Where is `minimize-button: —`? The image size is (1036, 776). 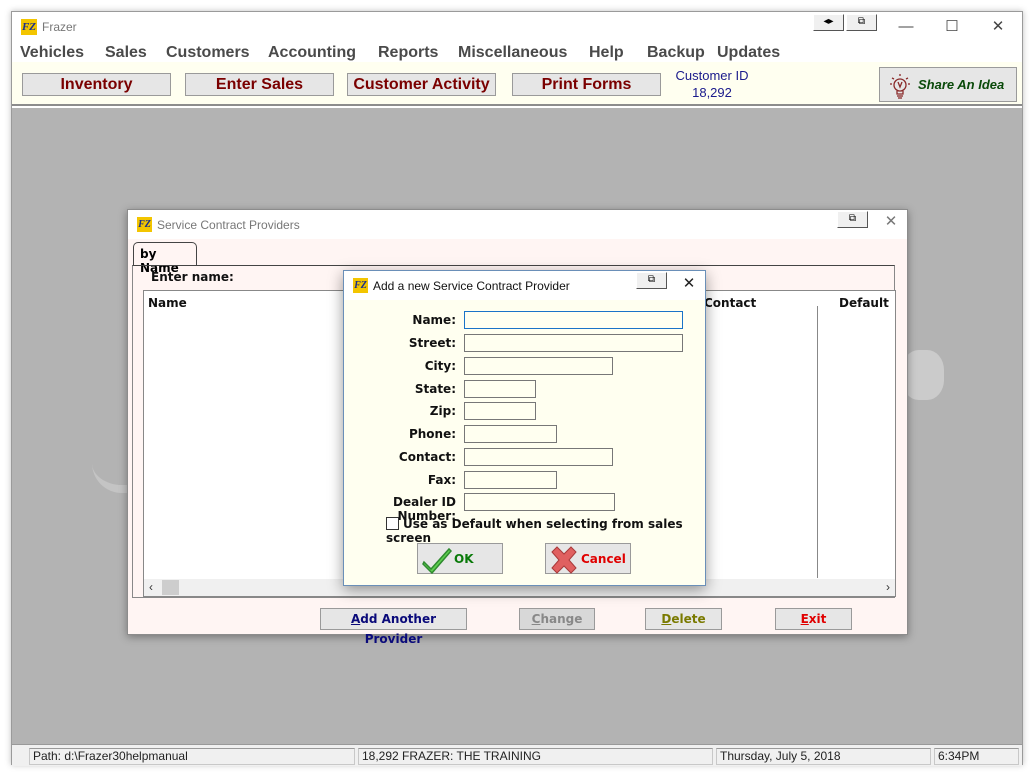
minimize-button: — is located at coordinates (906, 28).